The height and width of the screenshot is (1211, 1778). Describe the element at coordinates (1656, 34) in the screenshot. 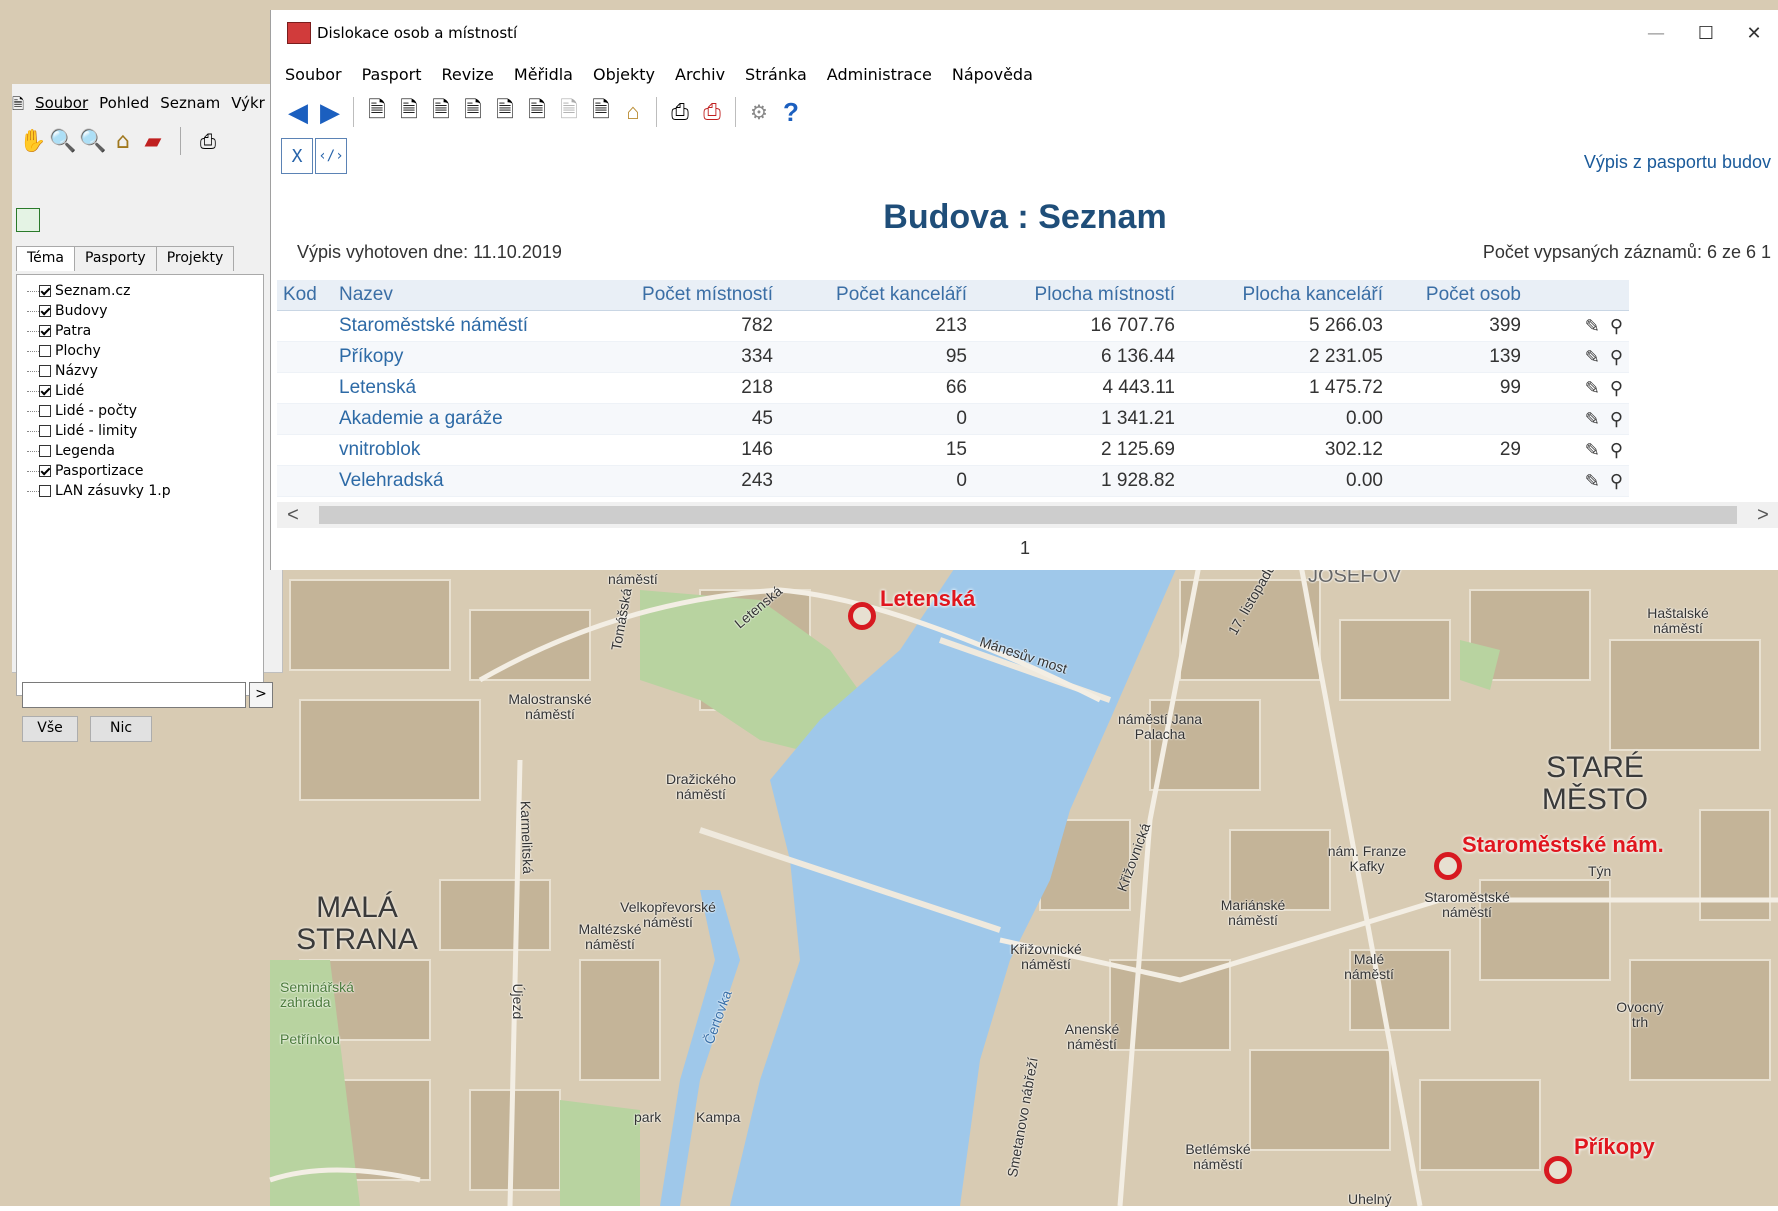

I see `minimize-icon: —` at that location.